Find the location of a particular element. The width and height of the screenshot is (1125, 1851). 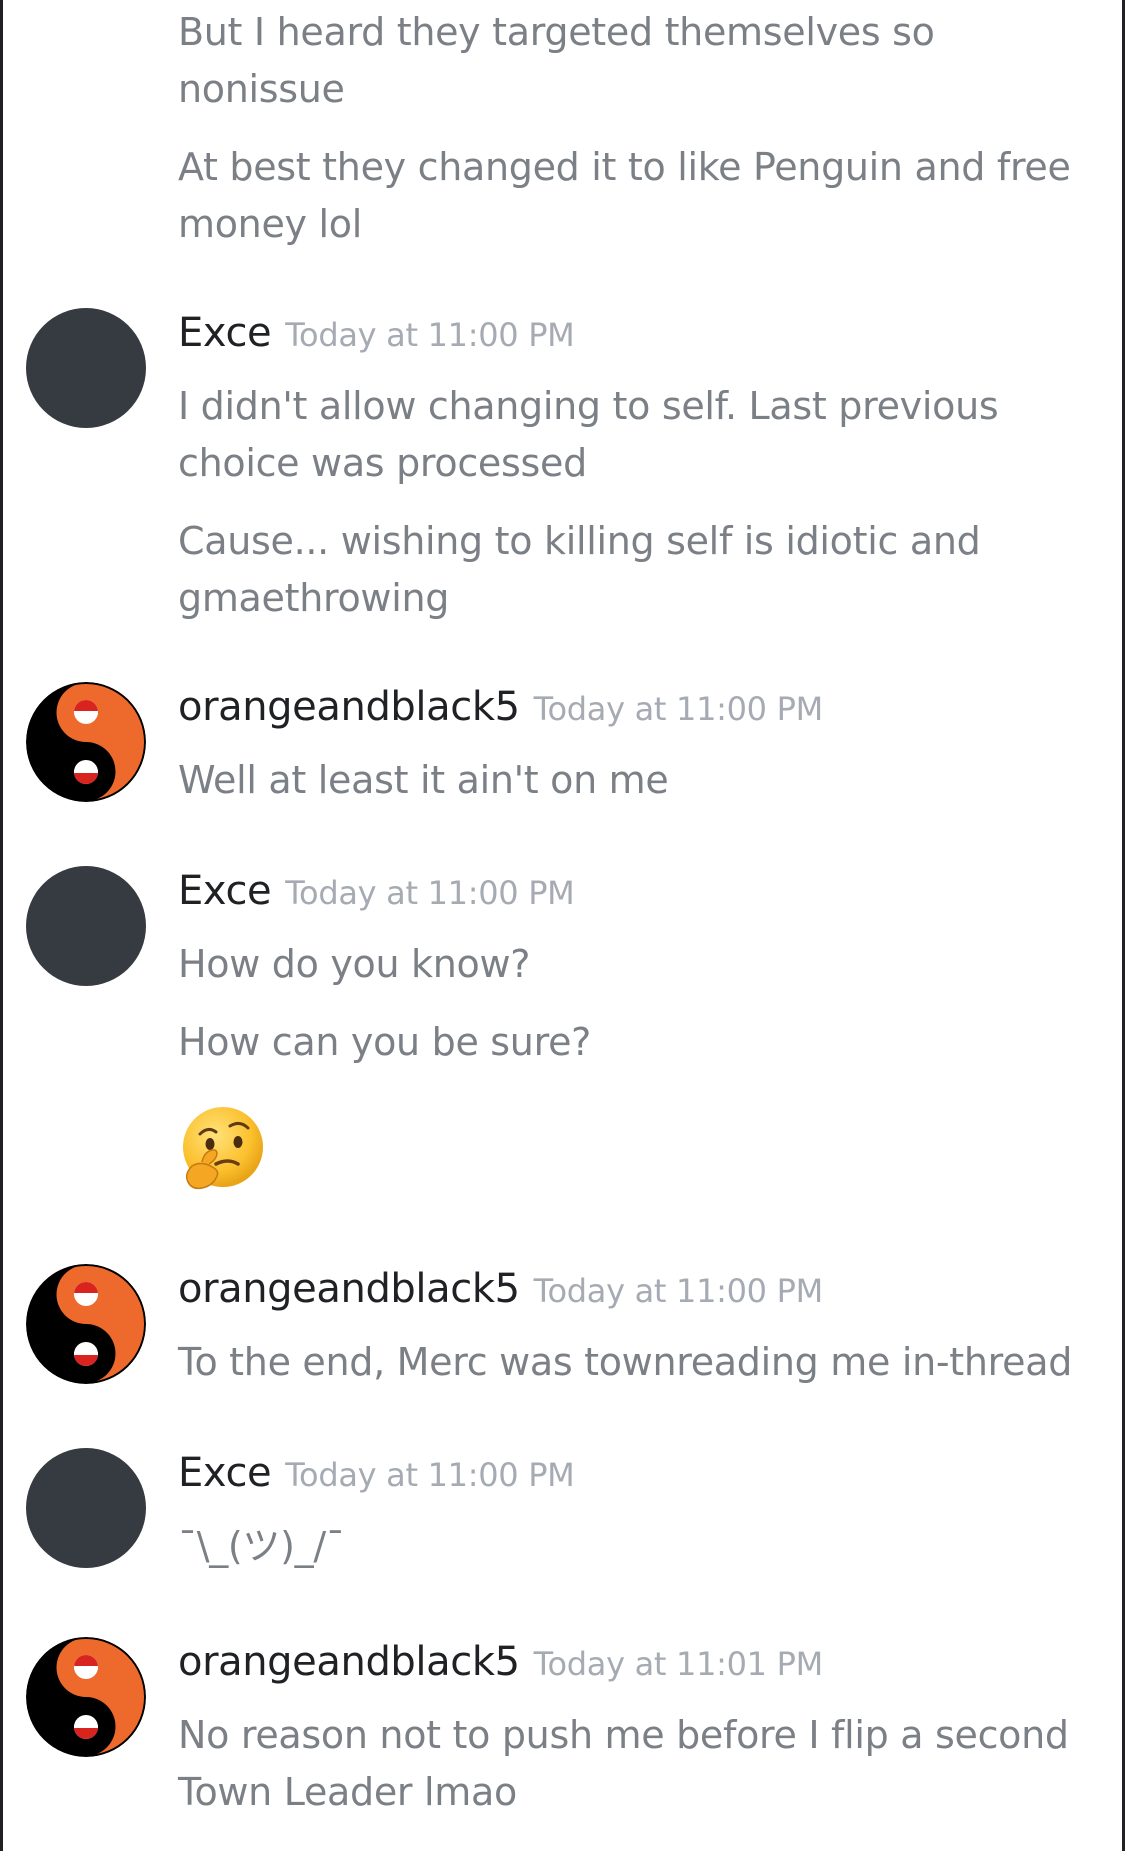

message-text: How can you be sure? is located at coordinates (385, 1042).